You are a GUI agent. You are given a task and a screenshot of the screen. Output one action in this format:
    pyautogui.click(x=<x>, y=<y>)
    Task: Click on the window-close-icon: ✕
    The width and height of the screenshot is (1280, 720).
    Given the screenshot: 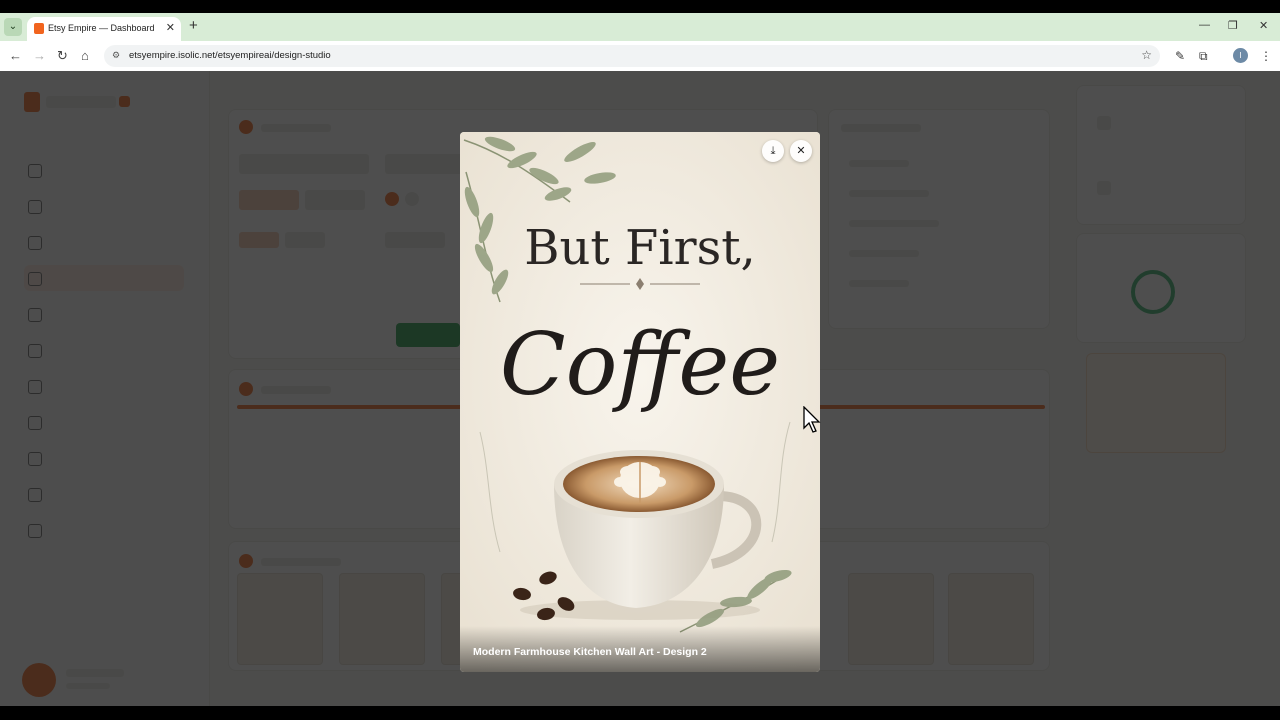 What is the action you would take?
    pyautogui.click(x=1263, y=25)
    